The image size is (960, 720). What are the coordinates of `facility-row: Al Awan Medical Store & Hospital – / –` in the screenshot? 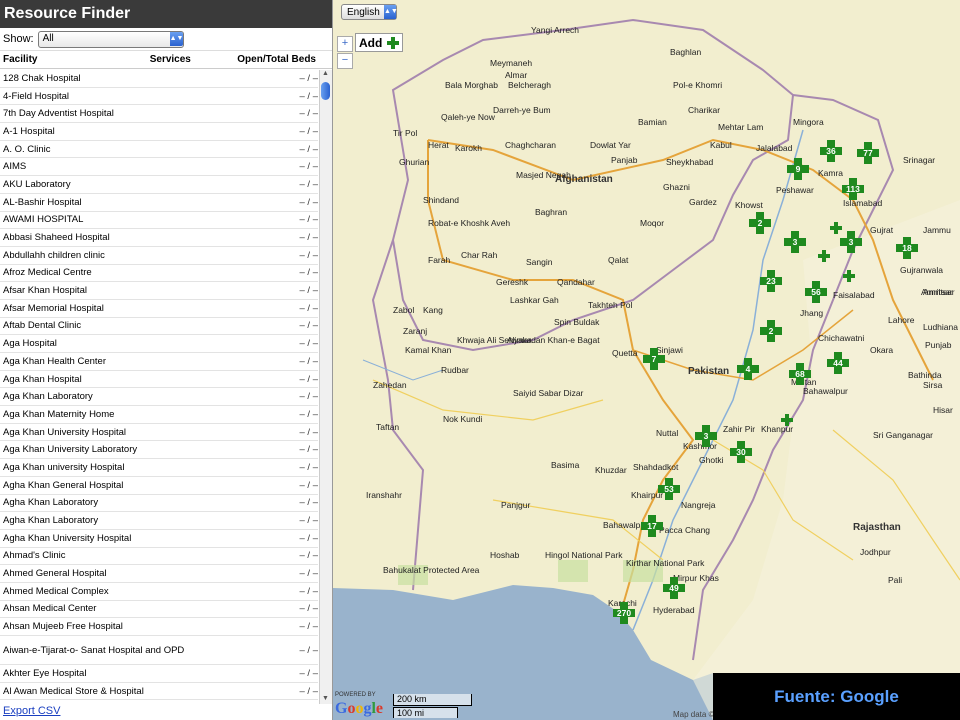 It's located at (159, 692).